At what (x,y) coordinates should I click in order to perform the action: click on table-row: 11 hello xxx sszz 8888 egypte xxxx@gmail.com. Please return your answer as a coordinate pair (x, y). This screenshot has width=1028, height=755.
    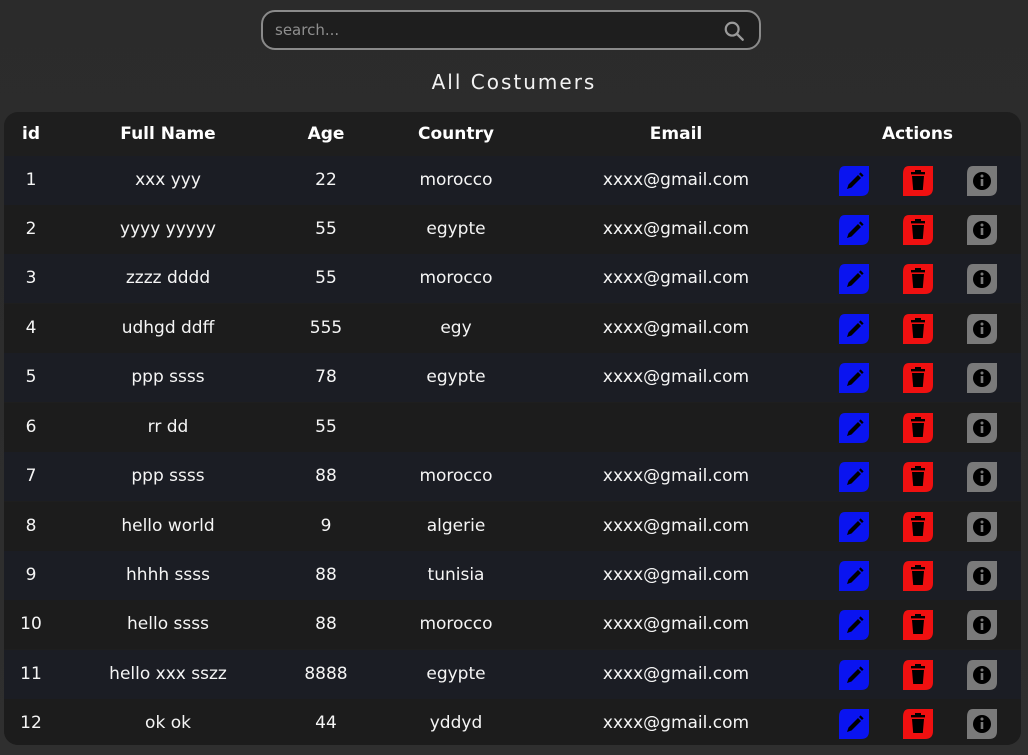
    Looking at the image, I should click on (512, 674).